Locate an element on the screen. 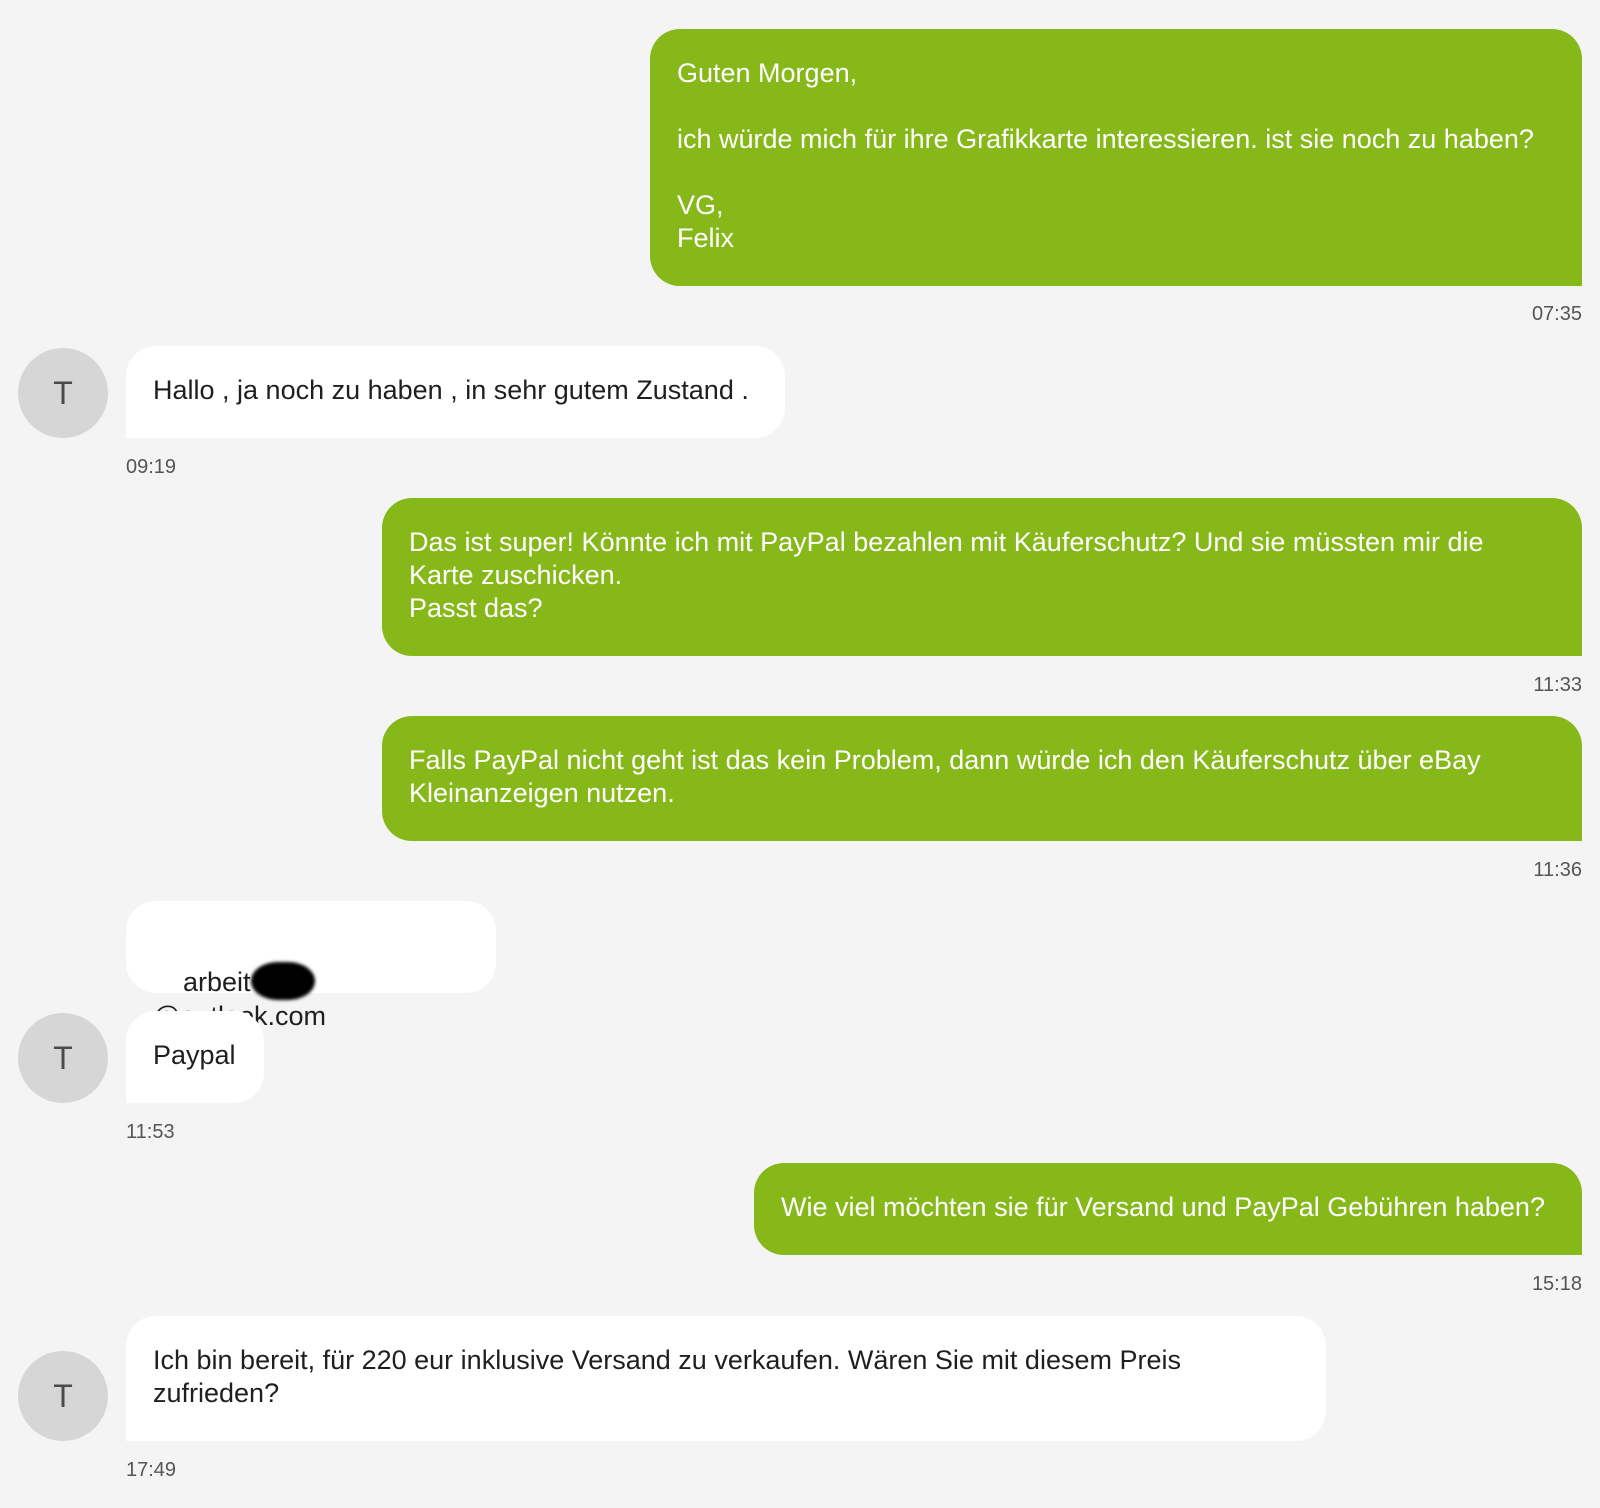  redaction-mark is located at coordinates (282, 981).